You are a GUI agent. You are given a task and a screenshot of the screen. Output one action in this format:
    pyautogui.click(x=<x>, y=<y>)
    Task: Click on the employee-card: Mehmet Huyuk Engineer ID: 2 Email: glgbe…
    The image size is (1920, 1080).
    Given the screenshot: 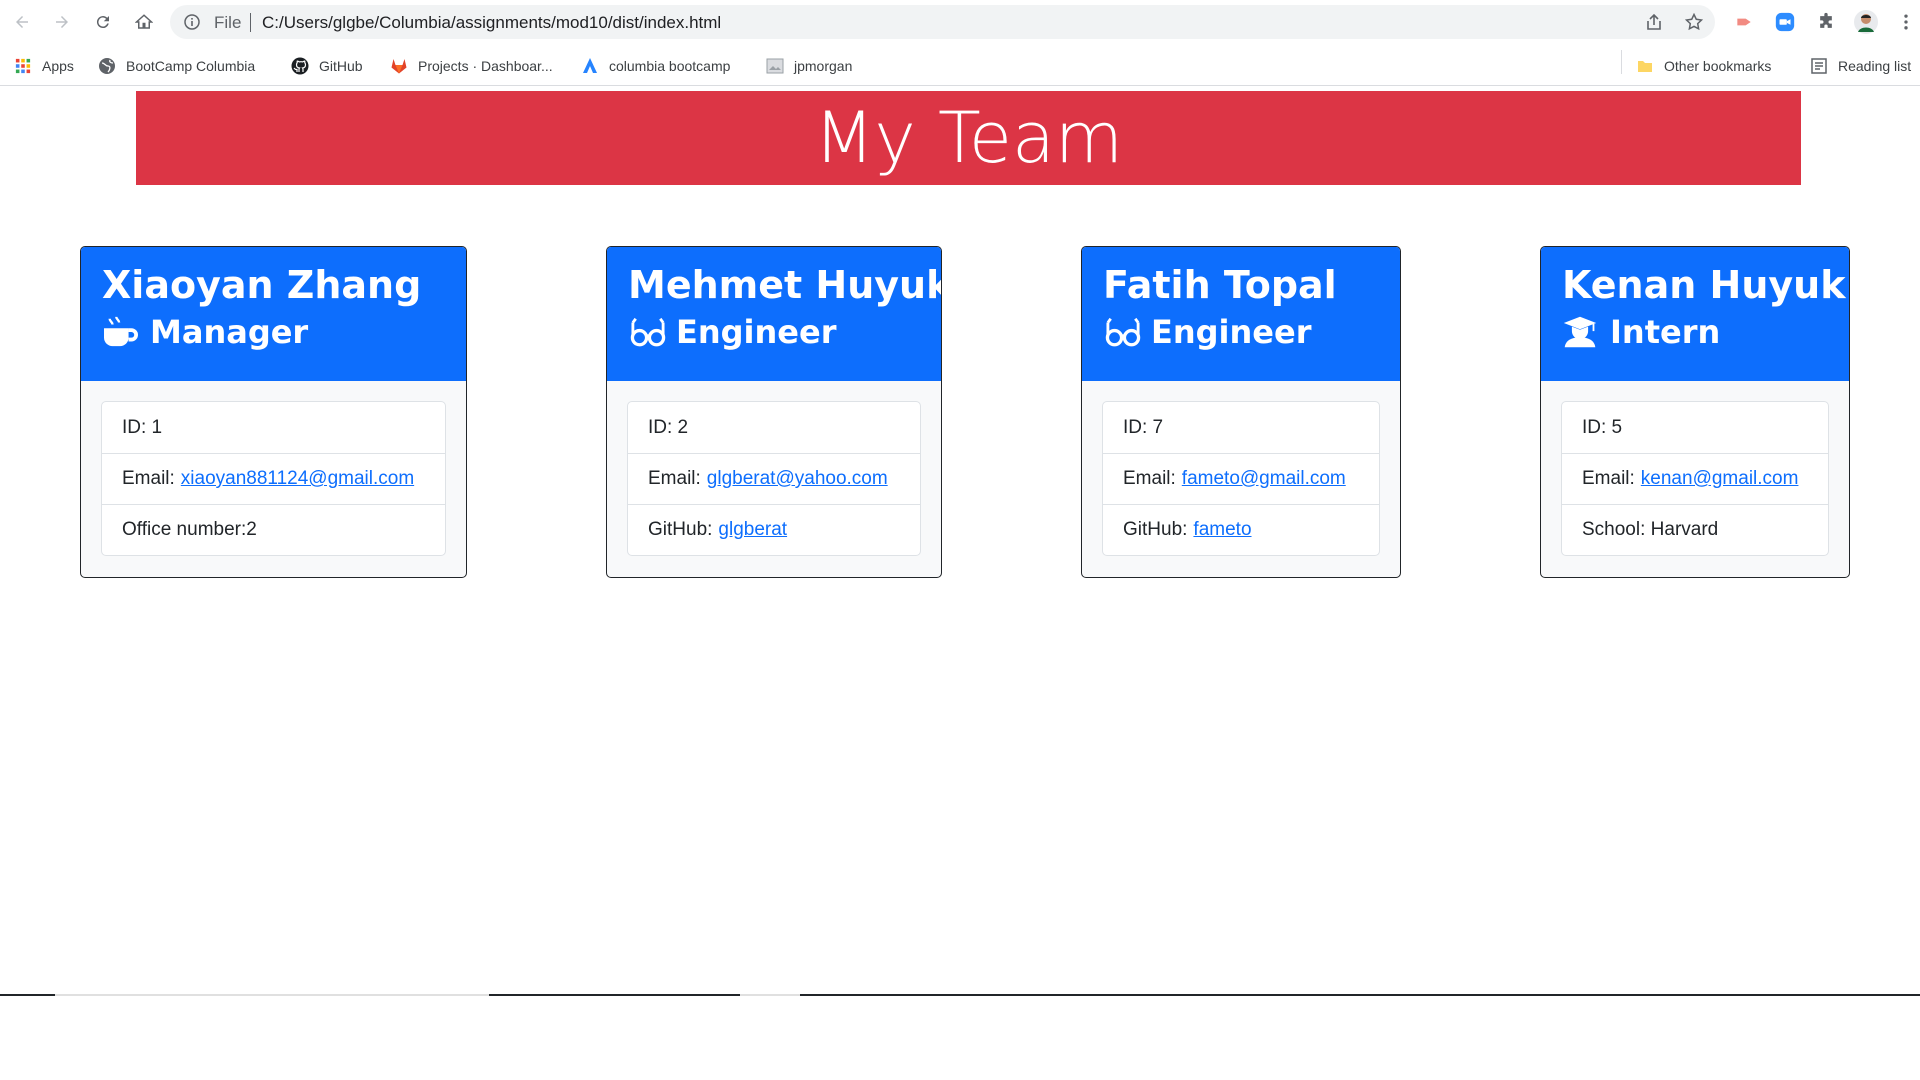 What is the action you would take?
    pyautogui.click(x=774, y=412)
    